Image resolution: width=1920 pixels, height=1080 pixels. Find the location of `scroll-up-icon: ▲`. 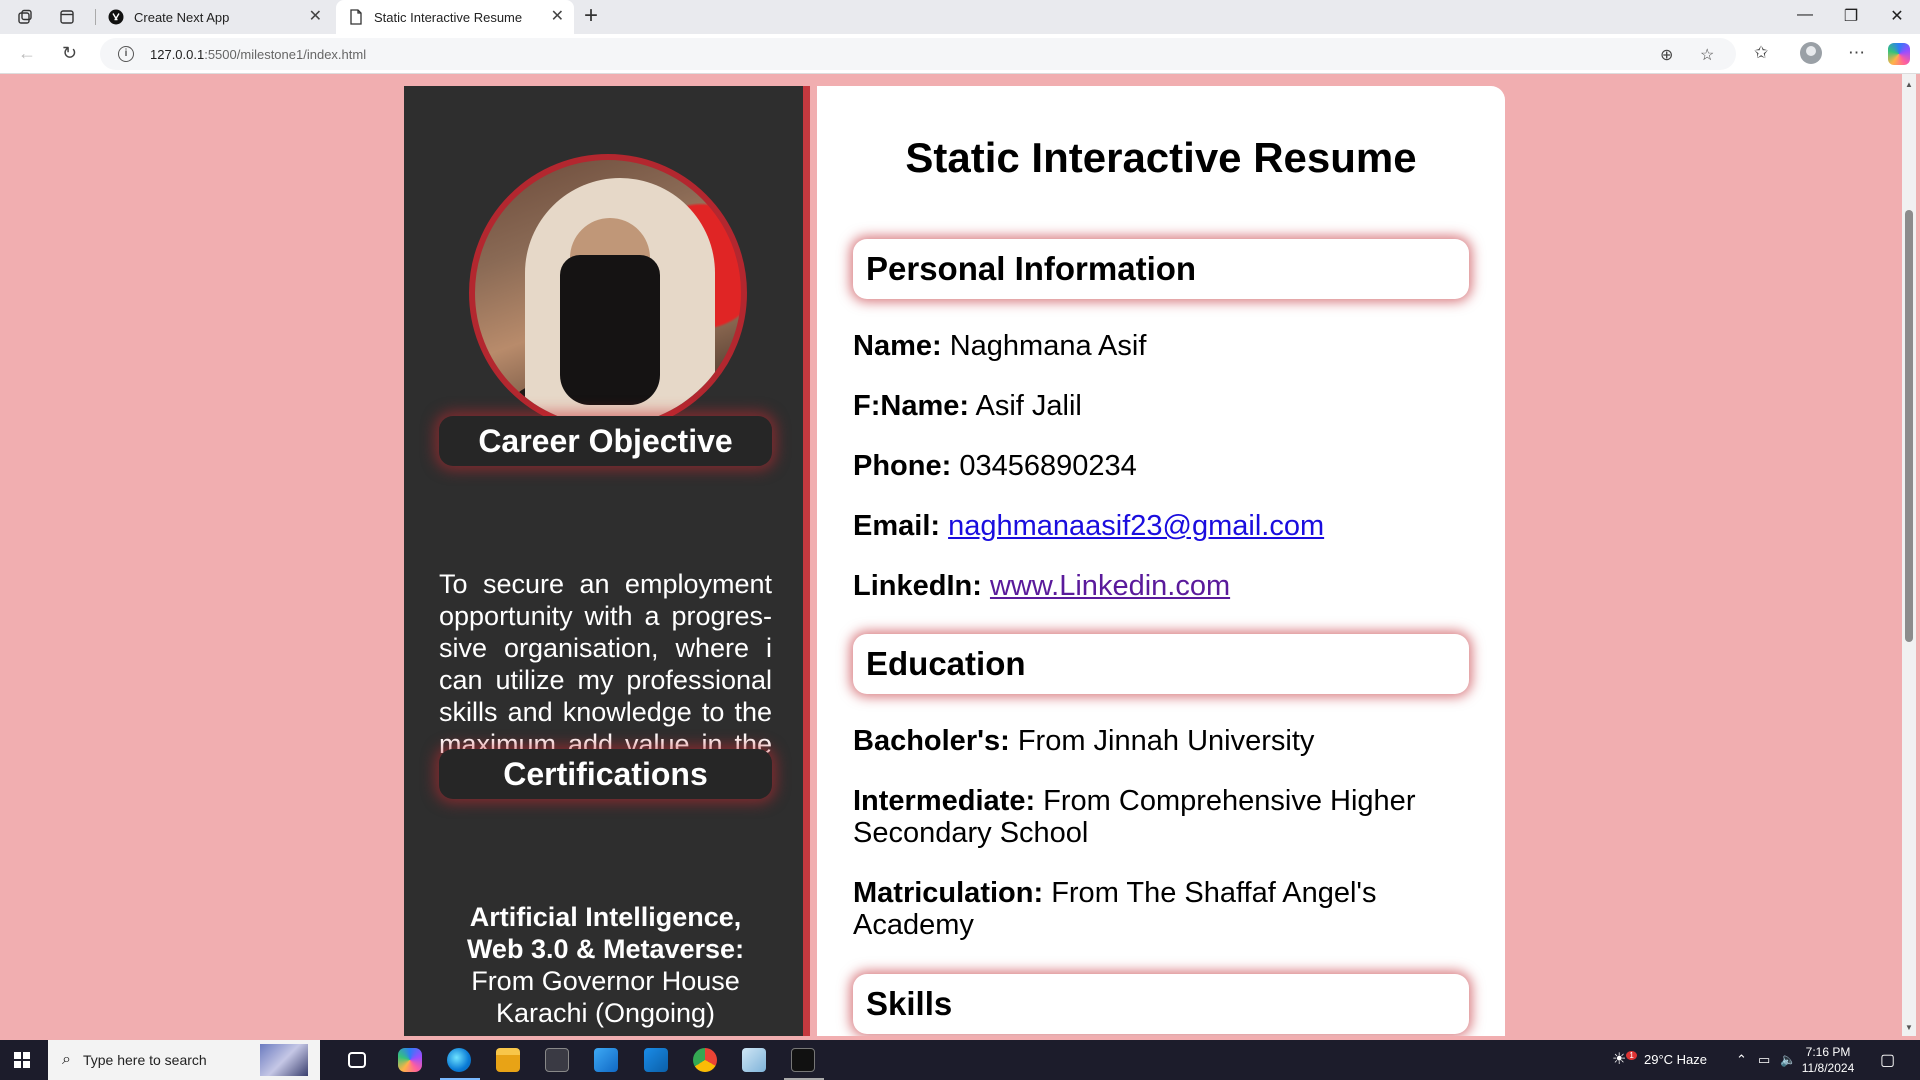

scroll-up-icon: ▲ is located at coordinates (1909, 84).